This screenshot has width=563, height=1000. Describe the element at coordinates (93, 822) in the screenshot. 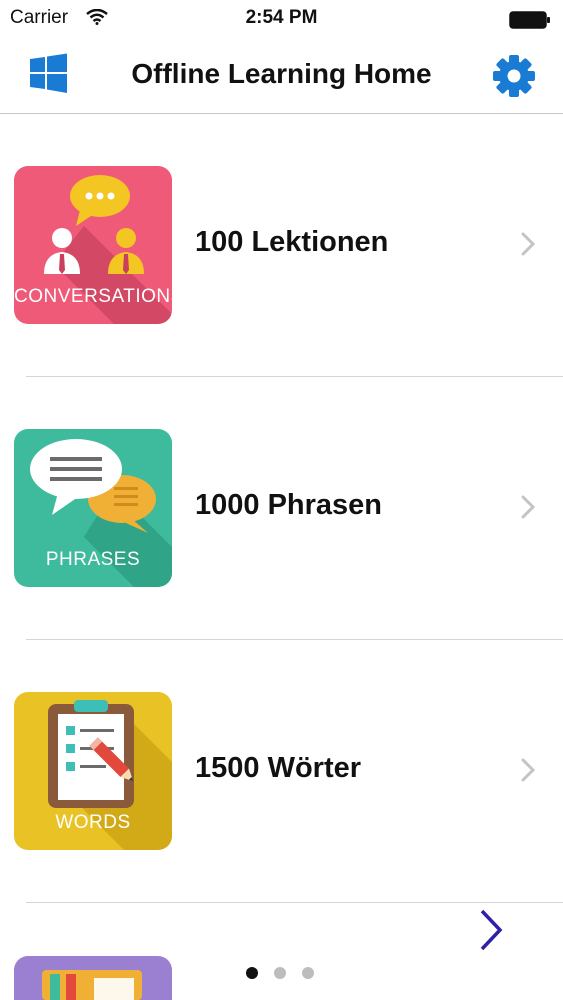

I see `tile-caption: WORDS` at that location.